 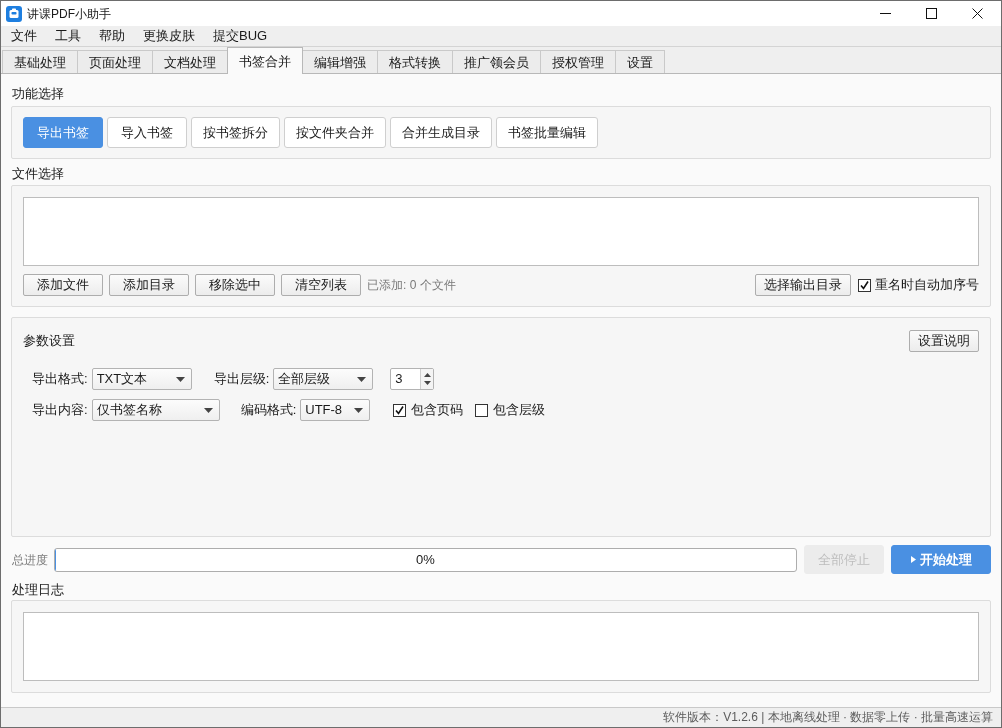 What do you see at coordinates (427, 375) in the screenshot?
I see `up-arrow-icon` at bounding box center [427, 375].